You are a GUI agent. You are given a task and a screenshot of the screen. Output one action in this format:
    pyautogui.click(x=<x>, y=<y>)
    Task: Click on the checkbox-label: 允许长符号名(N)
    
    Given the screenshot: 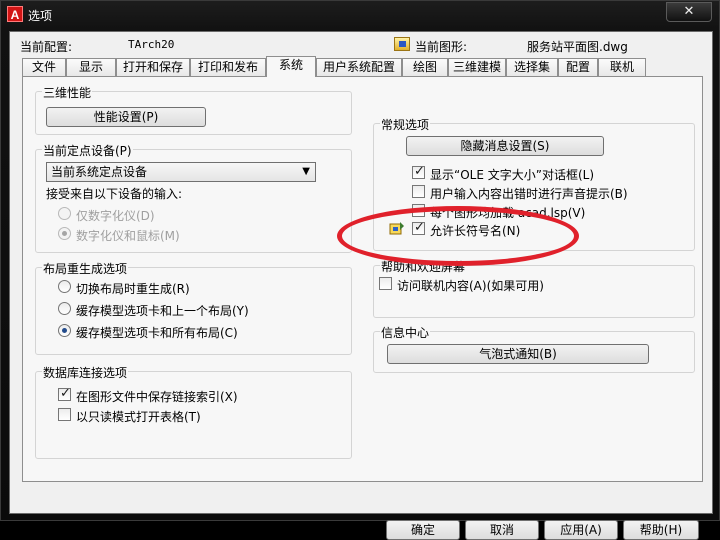 What is the action you would take?
    pyautogui.click(x=475, y=231)
    